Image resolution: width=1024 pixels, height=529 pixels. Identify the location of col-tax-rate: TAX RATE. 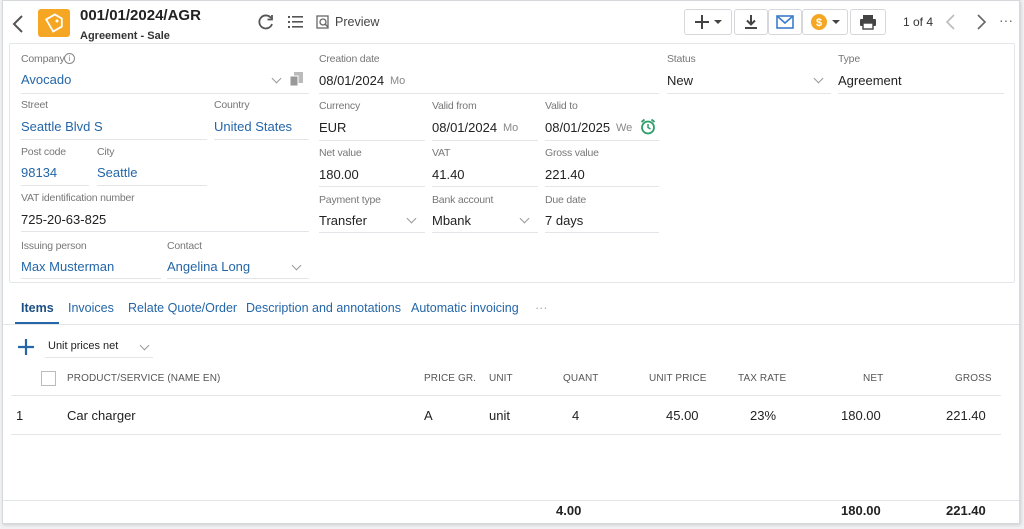
(762, 378).